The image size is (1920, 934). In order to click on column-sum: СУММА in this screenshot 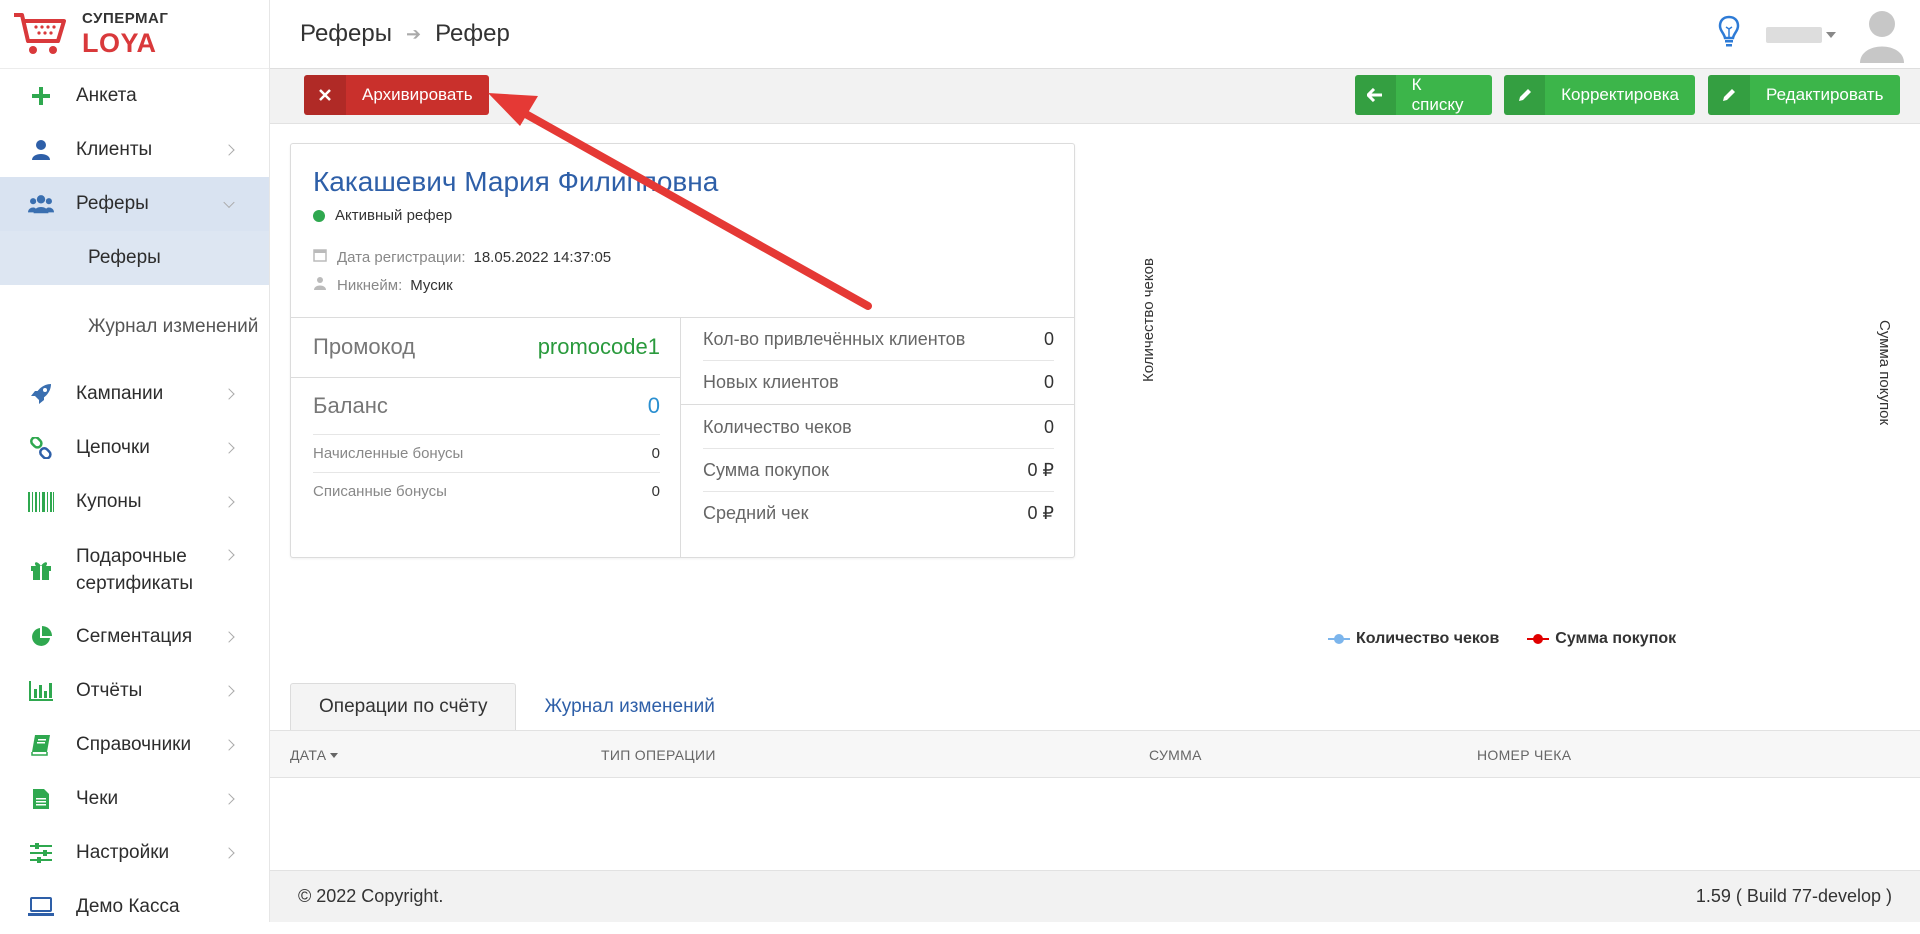, I will do `click(1175, 755)`.